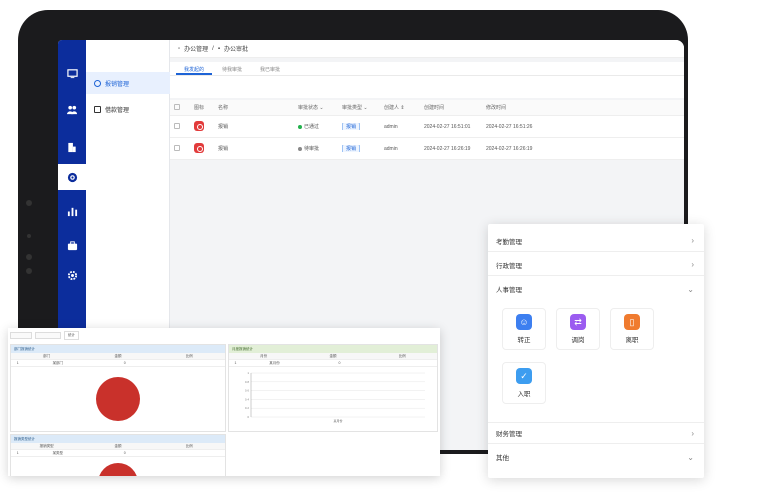 The width and height of the screenshot is (760, 500). Describe the element at coordinates (248, 417) in the screenshot. I see `y-tick-label: 0` at that location.